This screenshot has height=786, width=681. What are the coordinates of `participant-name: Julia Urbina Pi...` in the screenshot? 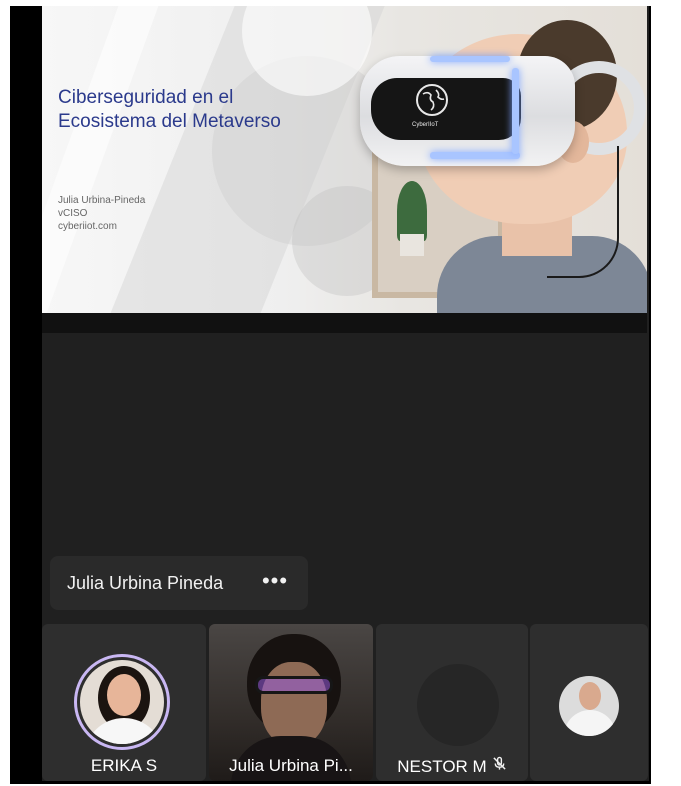 It's located at (291, 765).